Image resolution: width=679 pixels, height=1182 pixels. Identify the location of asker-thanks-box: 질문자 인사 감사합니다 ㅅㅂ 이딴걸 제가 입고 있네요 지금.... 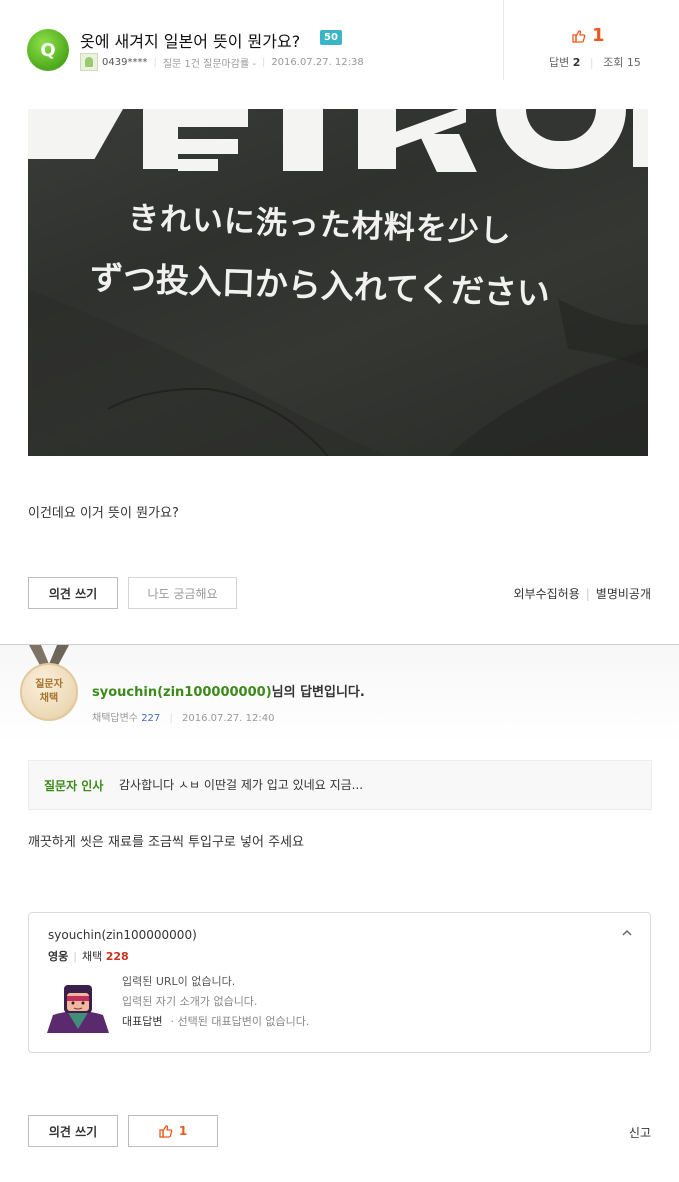
(340, 785).